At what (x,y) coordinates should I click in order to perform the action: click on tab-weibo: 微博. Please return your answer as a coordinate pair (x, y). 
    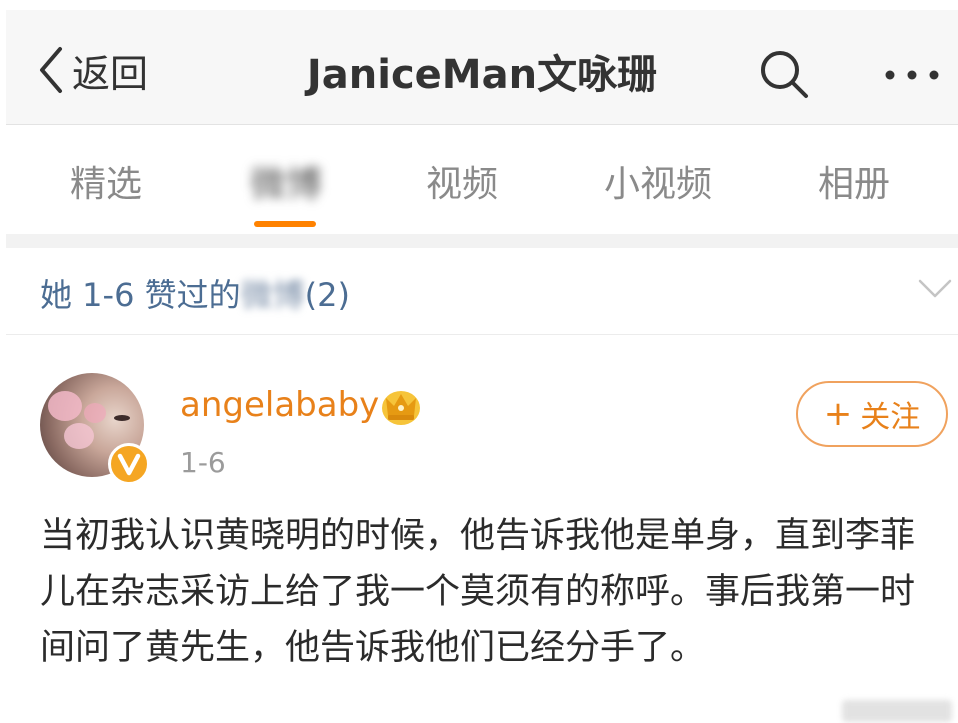
    Looking at the image, I should click on (286, 181).